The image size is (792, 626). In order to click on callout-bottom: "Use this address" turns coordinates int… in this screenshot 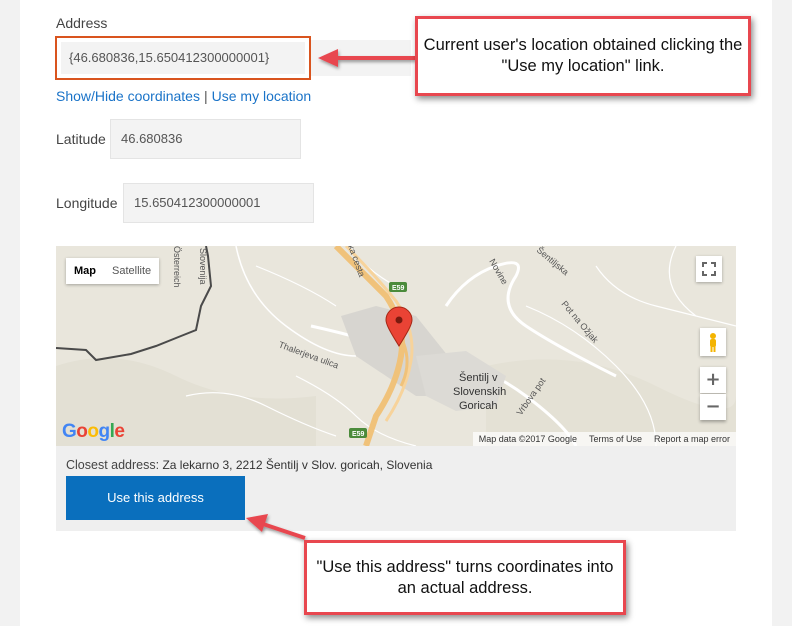, I will do `click(465, 577)`.